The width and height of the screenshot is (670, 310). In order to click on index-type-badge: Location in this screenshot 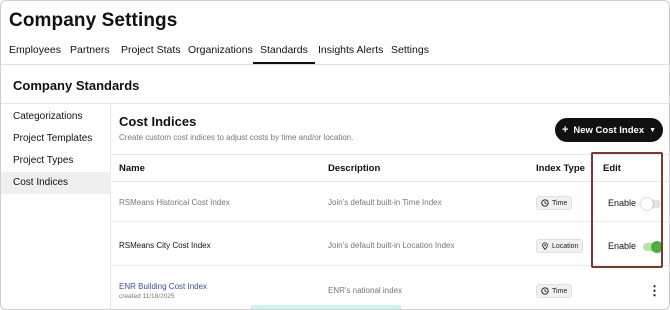, I will do `click(560, 246)`.